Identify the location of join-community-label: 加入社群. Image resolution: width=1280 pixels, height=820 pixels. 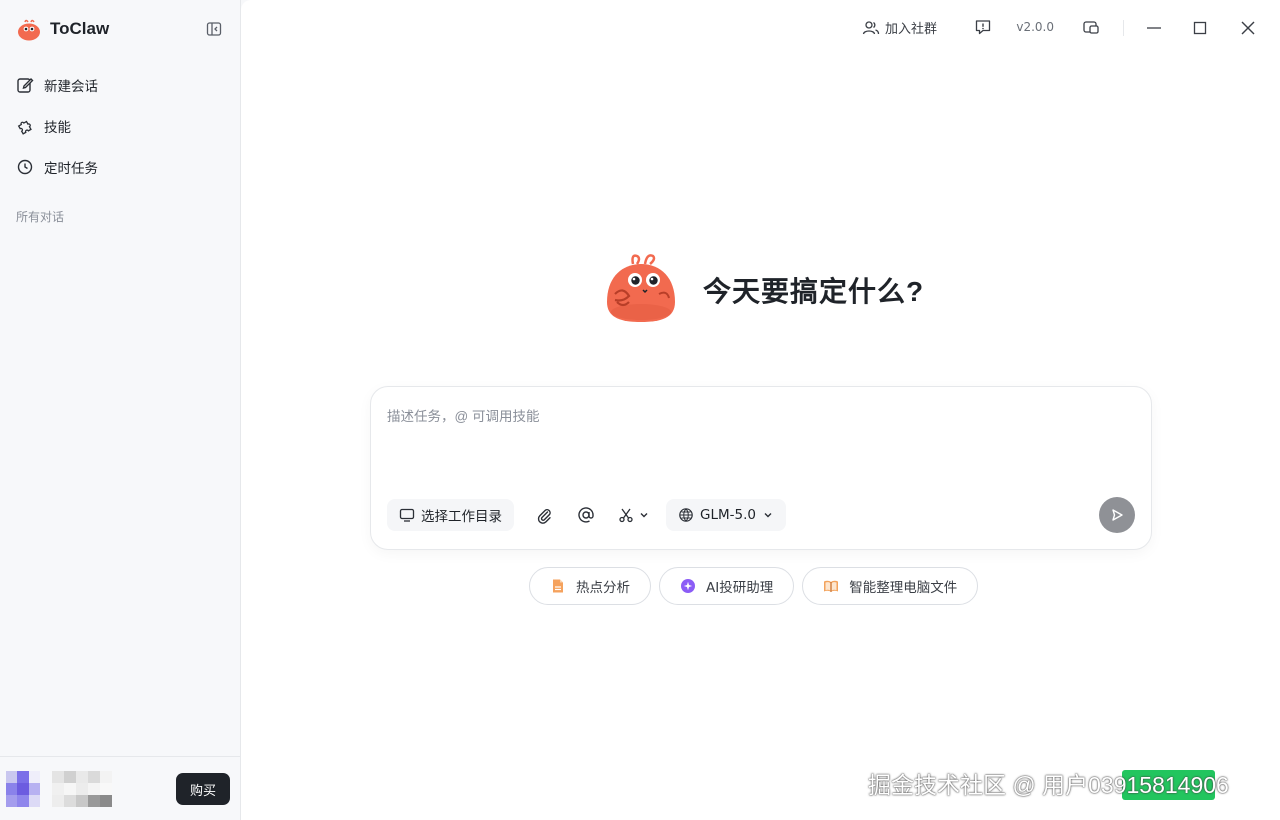
(910, 29).